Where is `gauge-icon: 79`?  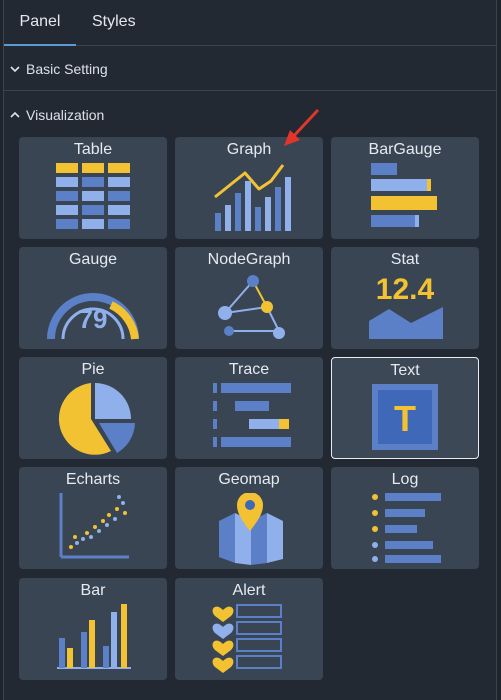
gauge-icon: 79 is located at coordinates (93, 316).